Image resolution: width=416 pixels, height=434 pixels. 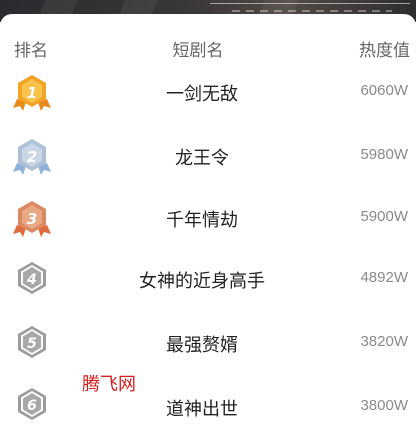 I want to click on drama-title: 最强赘婿, so click(x=202, y=345).